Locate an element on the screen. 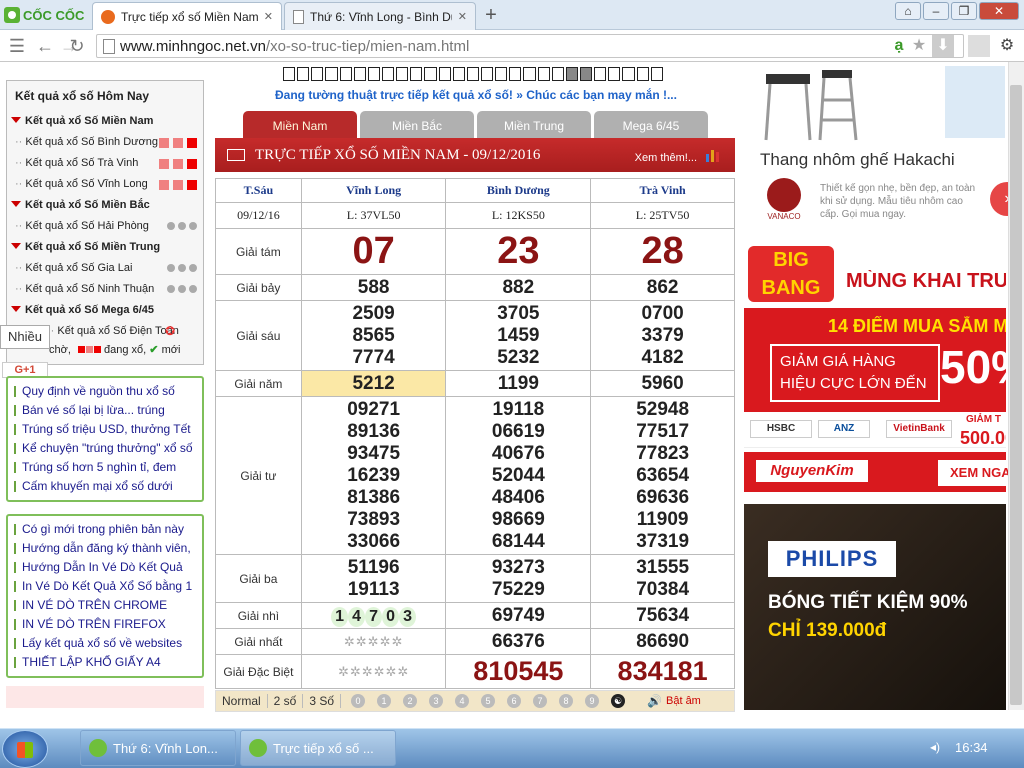 Image resolution: width=1024 pixels, height=768 pixels. ad-500k: 500.000 is located at coordinates (983, 438).